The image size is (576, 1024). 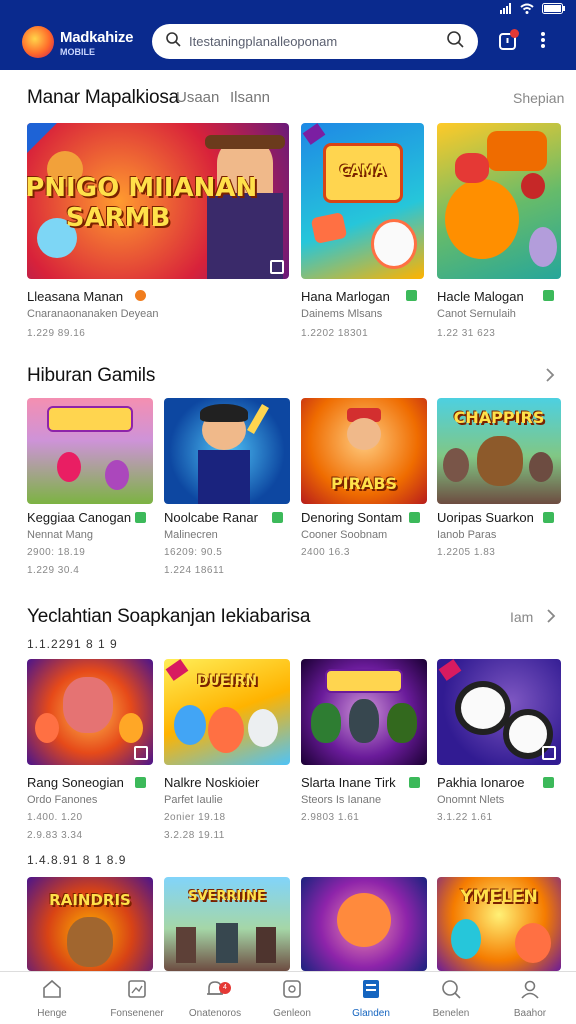 I want to click on section-title-entertainment: Hiburan Gamils, so click(x=91, y=375).